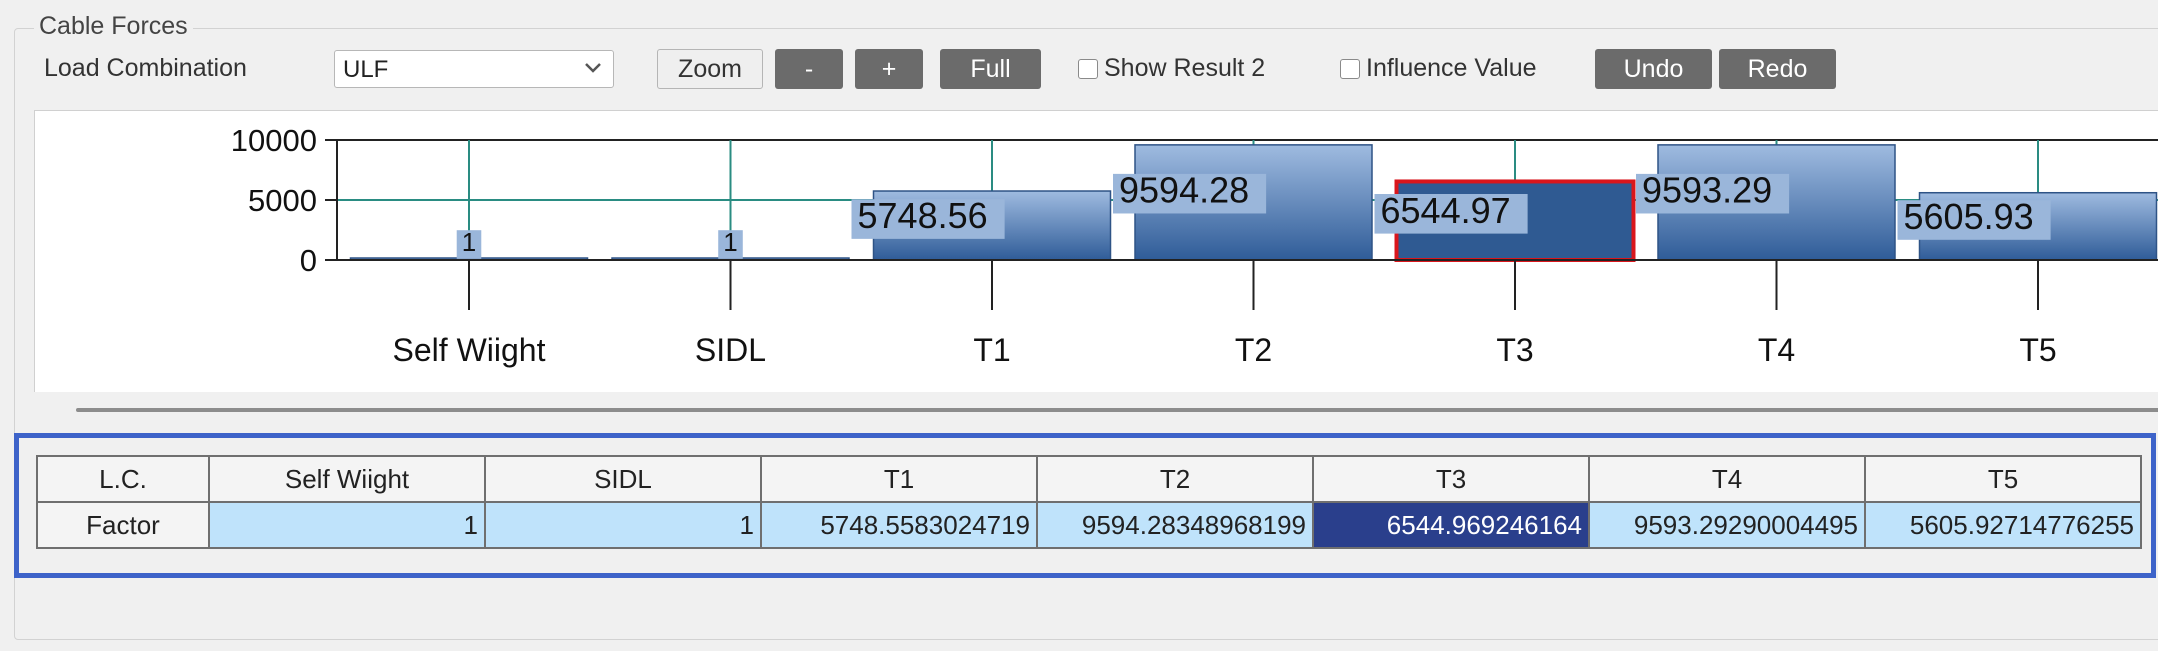  Describe the element at coordinates (2003, 479) in the screenshot. I see `header-cell: T5` at that location.